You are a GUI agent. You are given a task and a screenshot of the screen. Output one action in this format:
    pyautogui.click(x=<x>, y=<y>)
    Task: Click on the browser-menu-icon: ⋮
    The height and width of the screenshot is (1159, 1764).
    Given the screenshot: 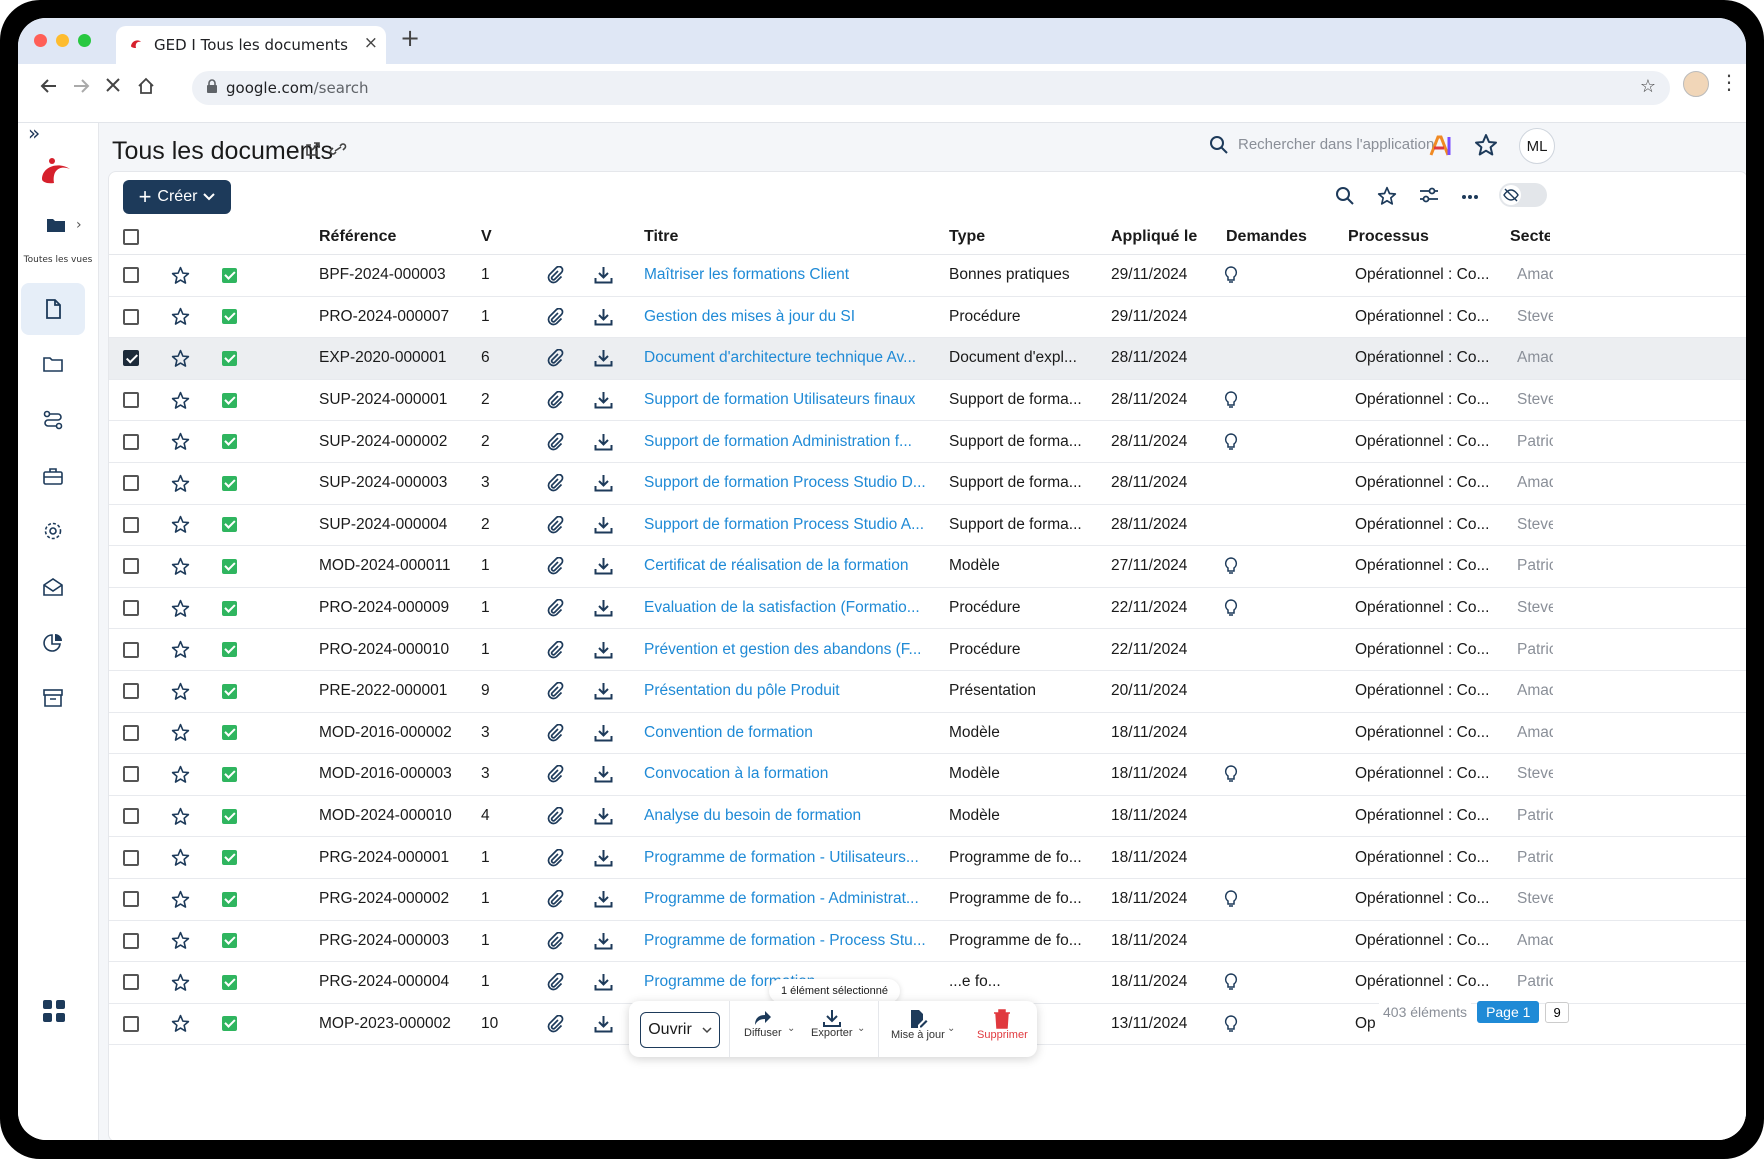 What is the action you would take?
    pyautogui.click(x=1729, y=82)
    